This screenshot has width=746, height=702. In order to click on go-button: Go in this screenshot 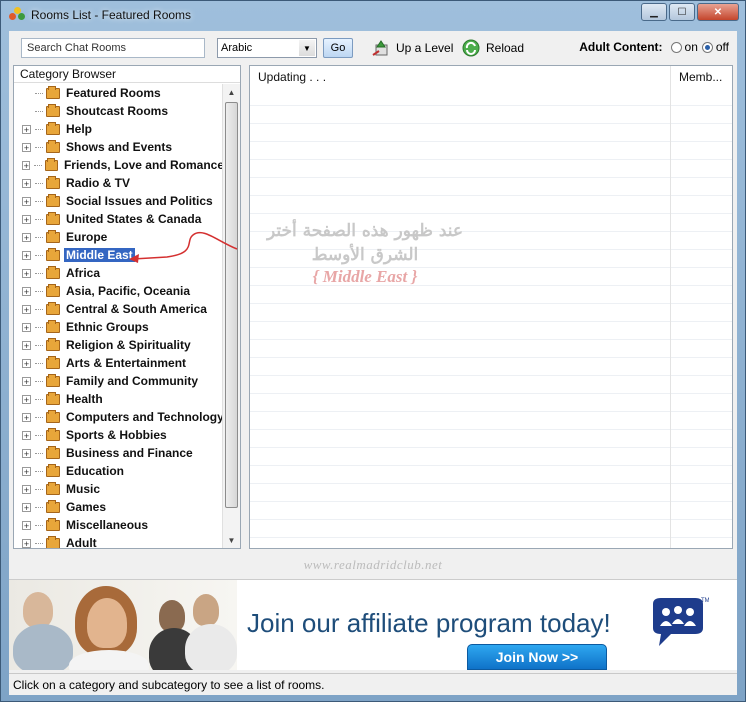, I will do `click(338, 48)`.